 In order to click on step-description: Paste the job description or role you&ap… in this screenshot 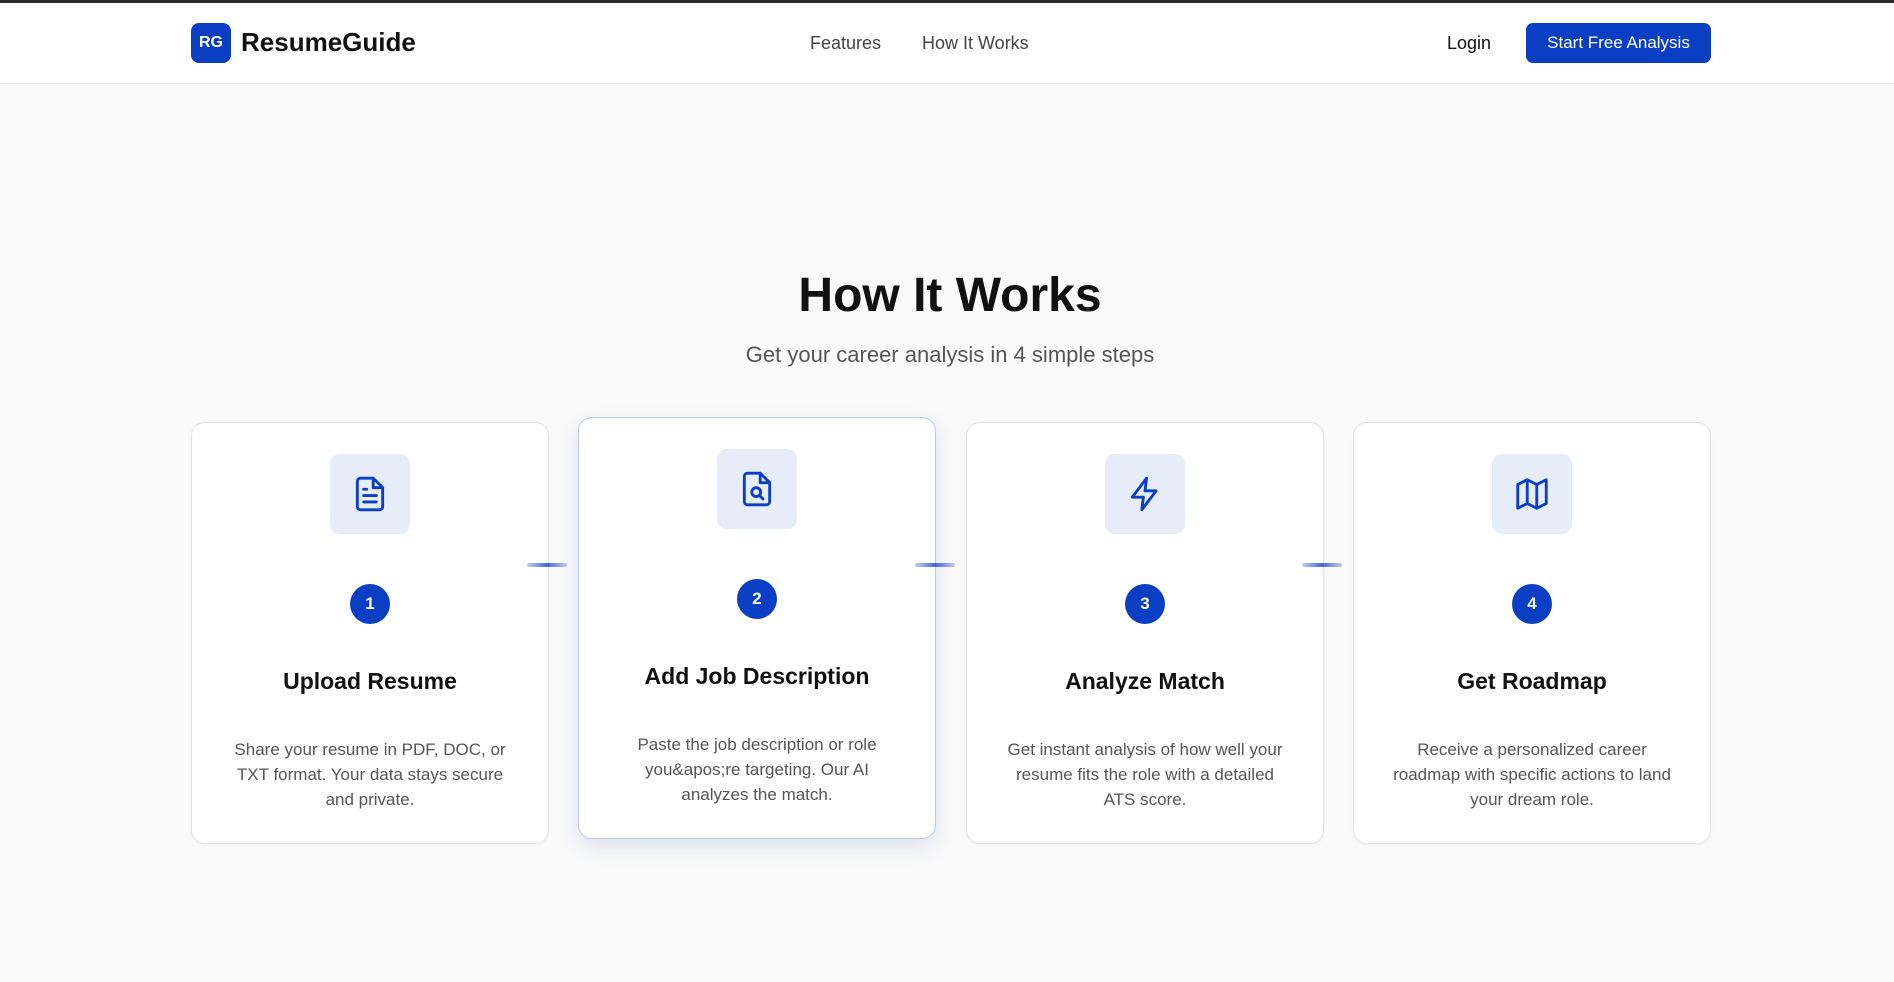, I will do `click(757, 769)`.